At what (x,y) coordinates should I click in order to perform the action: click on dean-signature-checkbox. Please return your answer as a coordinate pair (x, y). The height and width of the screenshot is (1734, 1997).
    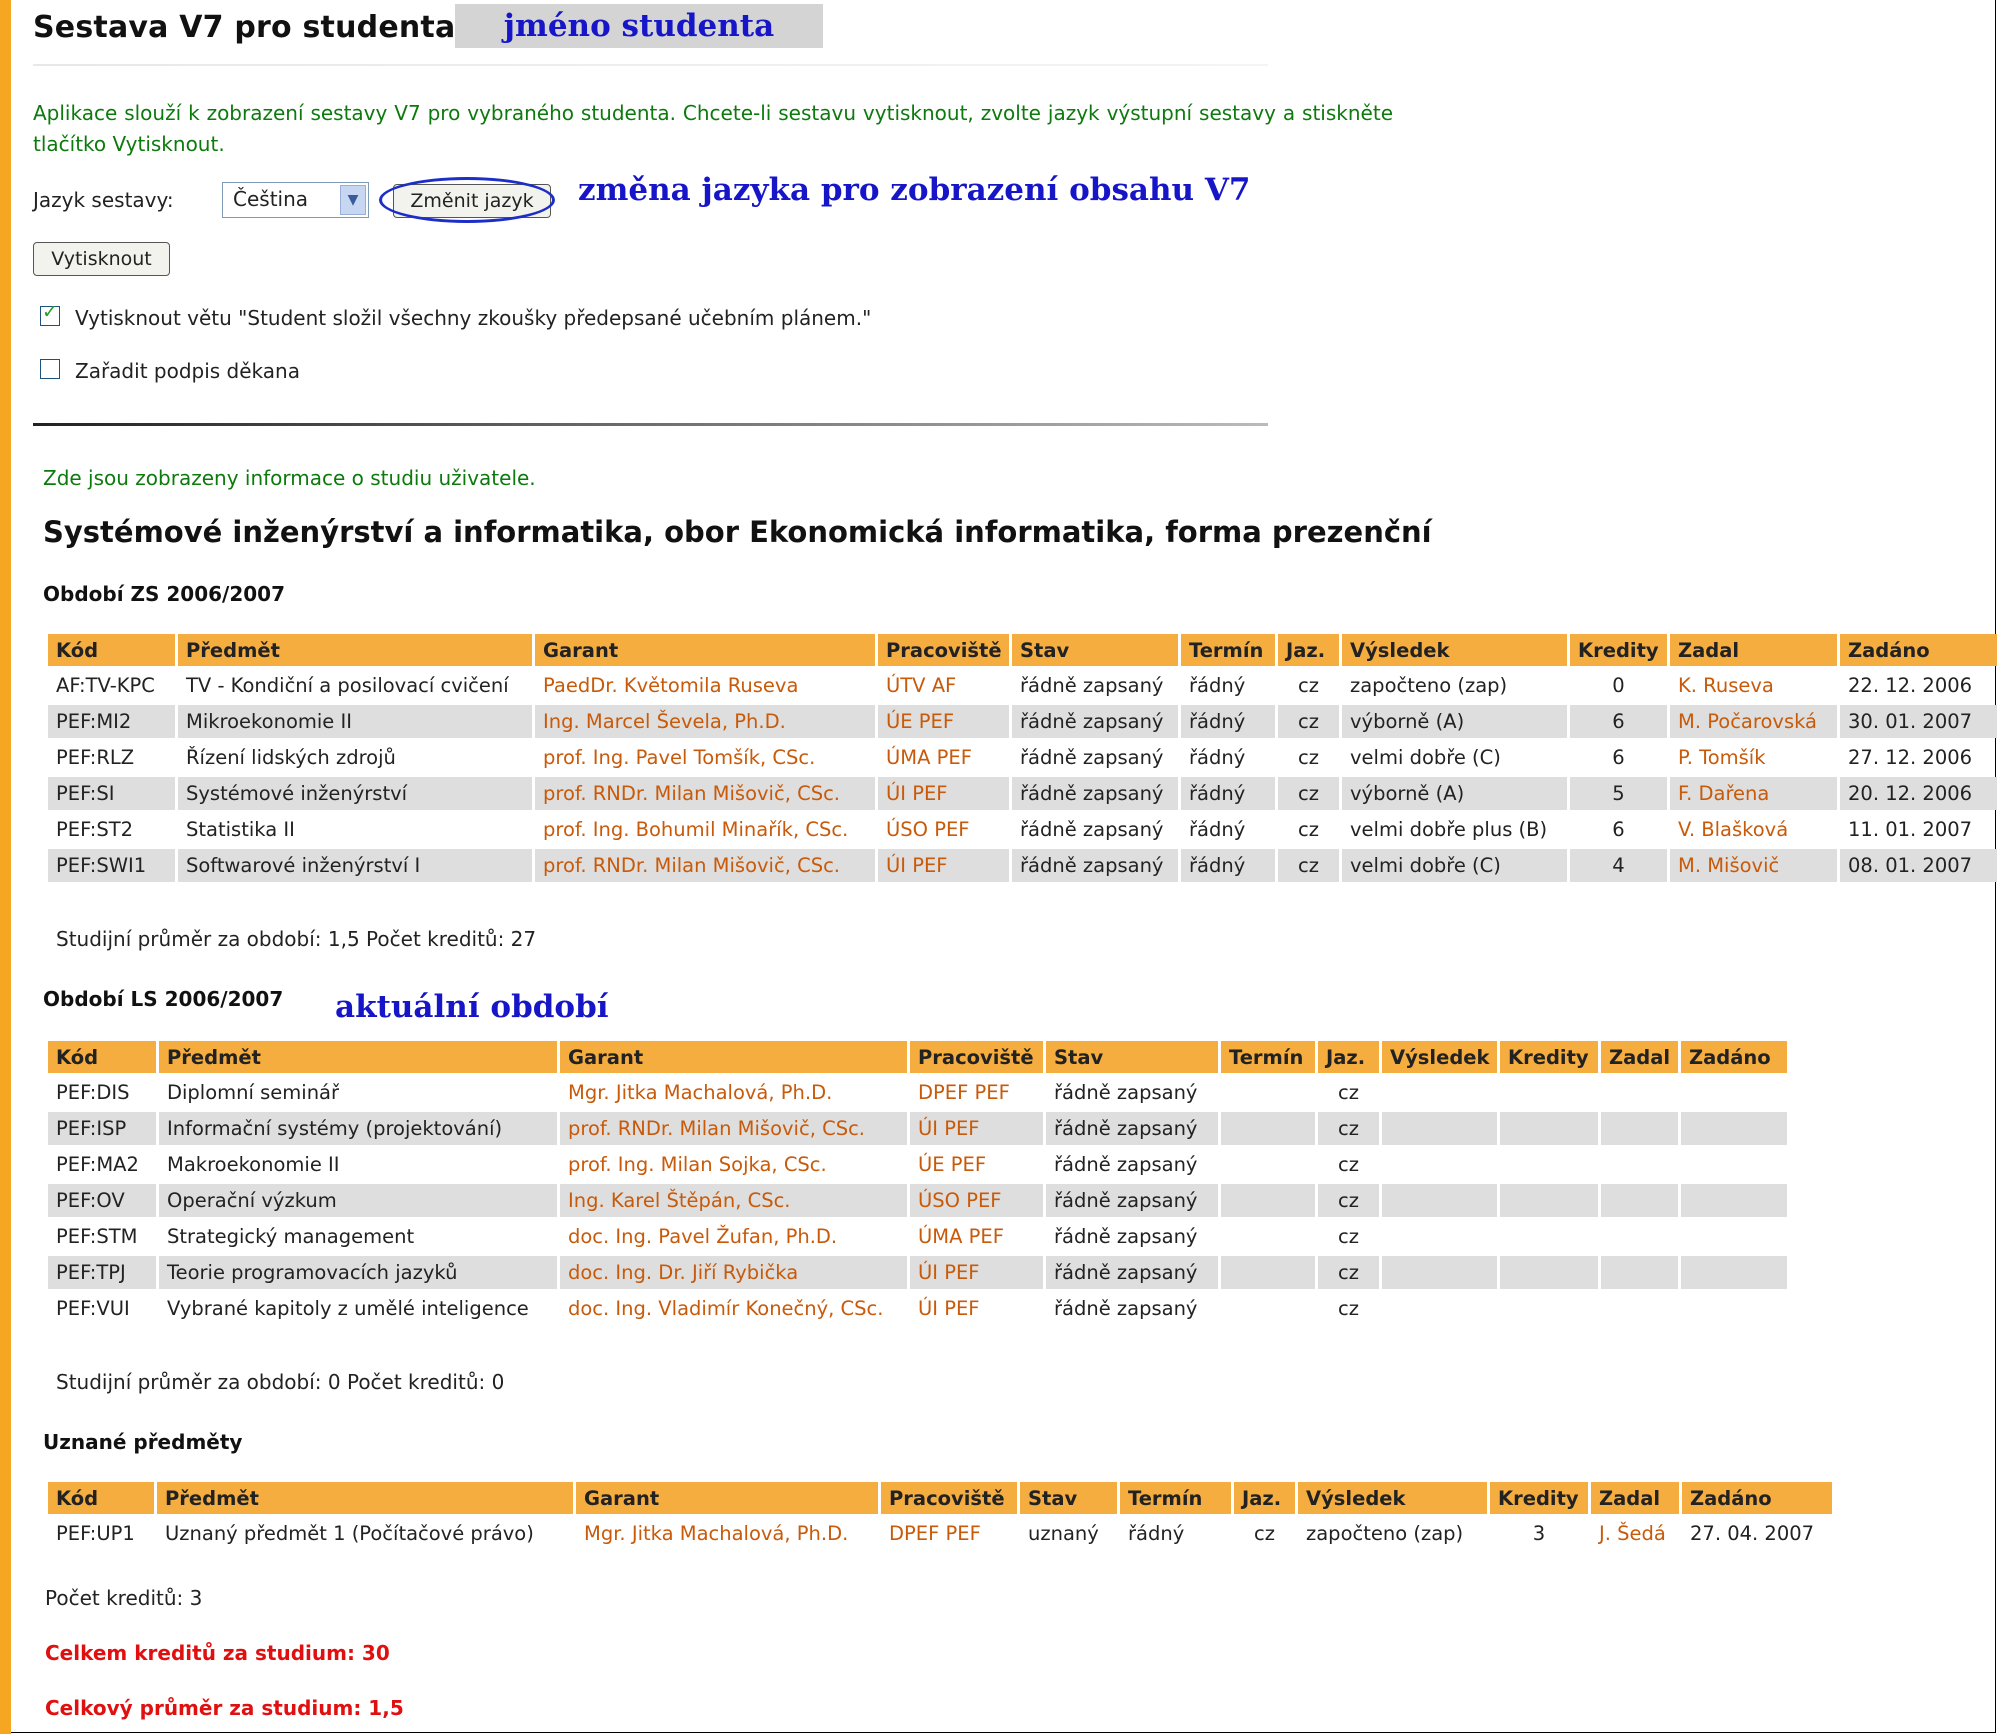
    Looking at the image, I should click on (50, 369).